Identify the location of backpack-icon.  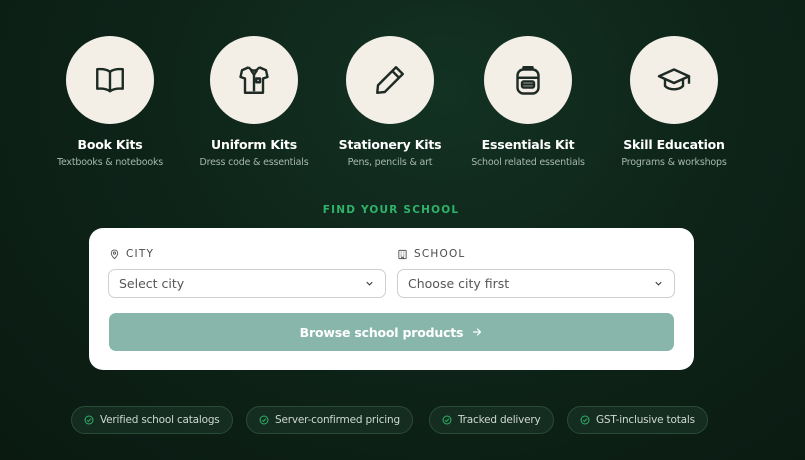
(528, 80).